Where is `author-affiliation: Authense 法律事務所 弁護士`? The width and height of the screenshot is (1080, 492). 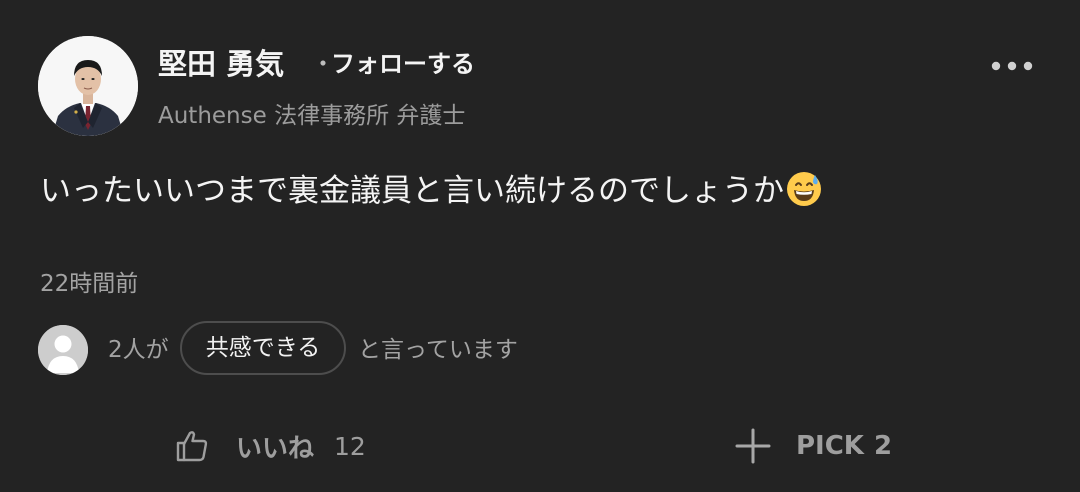
author-affiliation: Authense 法律事務所 弁護士 is located at coordinates (312, 116).